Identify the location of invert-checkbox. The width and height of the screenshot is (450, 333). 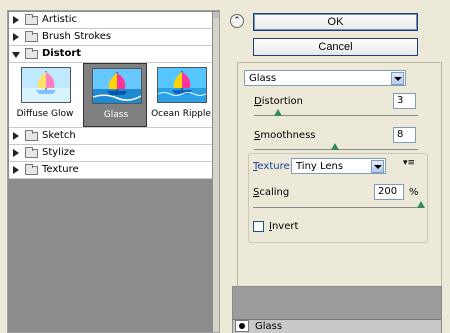
(258, 226).